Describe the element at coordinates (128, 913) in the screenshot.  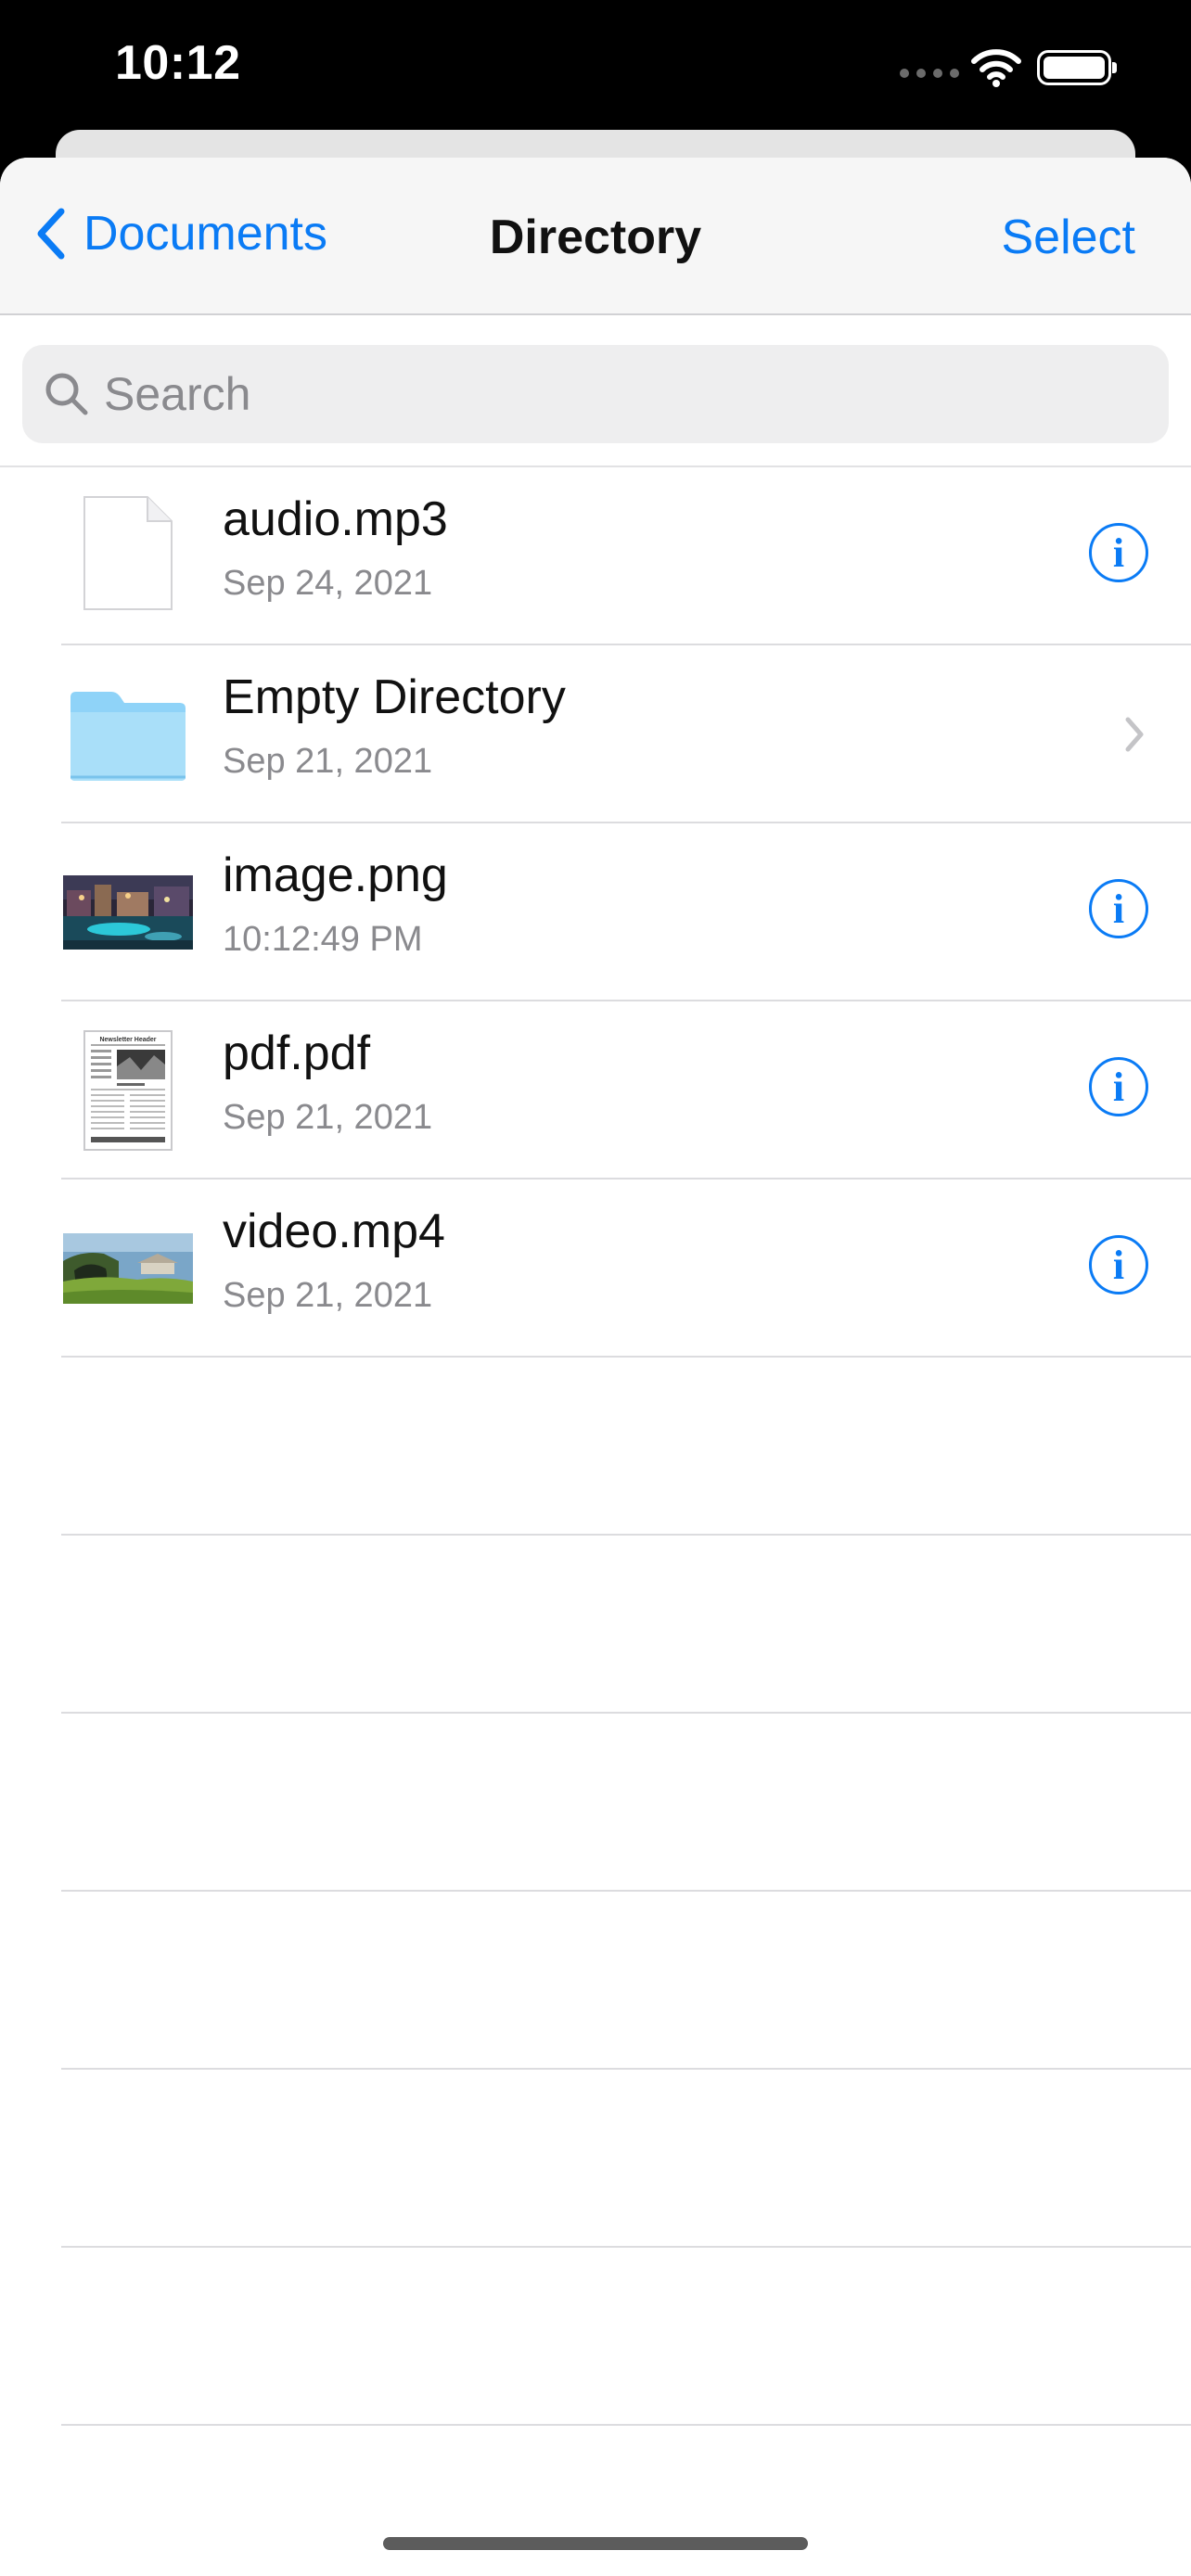
I see `image-thumbnail` at that location.